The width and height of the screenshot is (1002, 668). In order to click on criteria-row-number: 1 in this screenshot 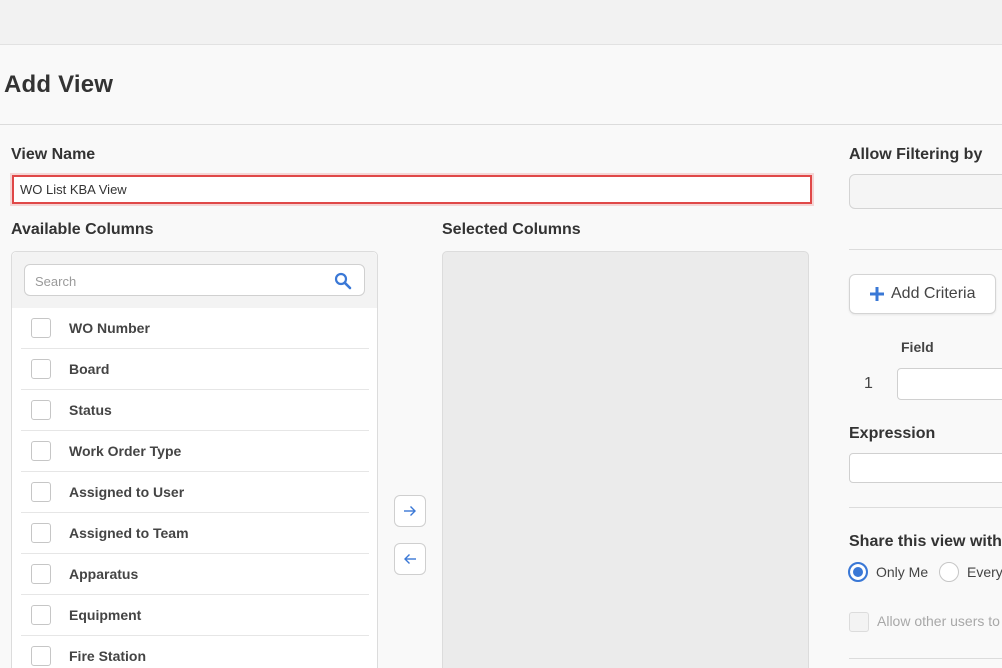, I will do `click(868, 383)`.